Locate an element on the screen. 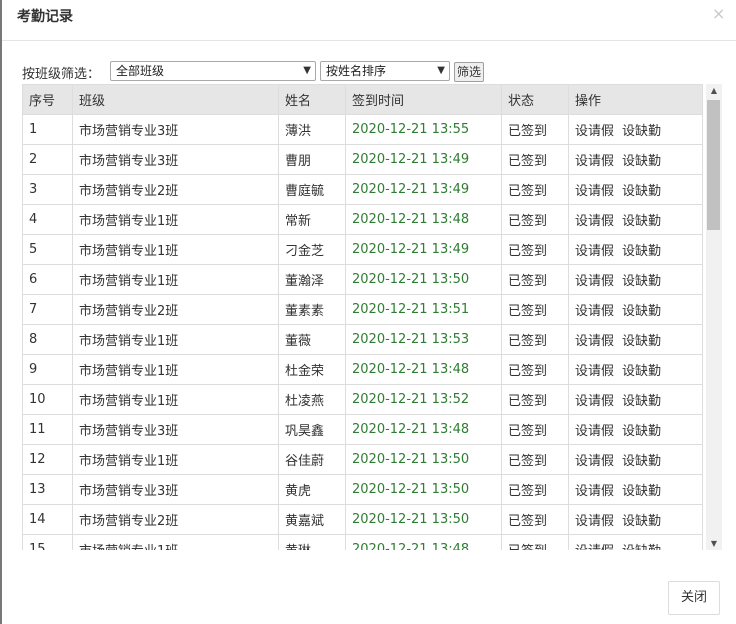 This screenshot has width=736, height=624. table-row: 7 市场营销专业2班 董素素 2020-12-21 13:51 已签到 设请假 设缺勤 is located at coordinates (362, 309).